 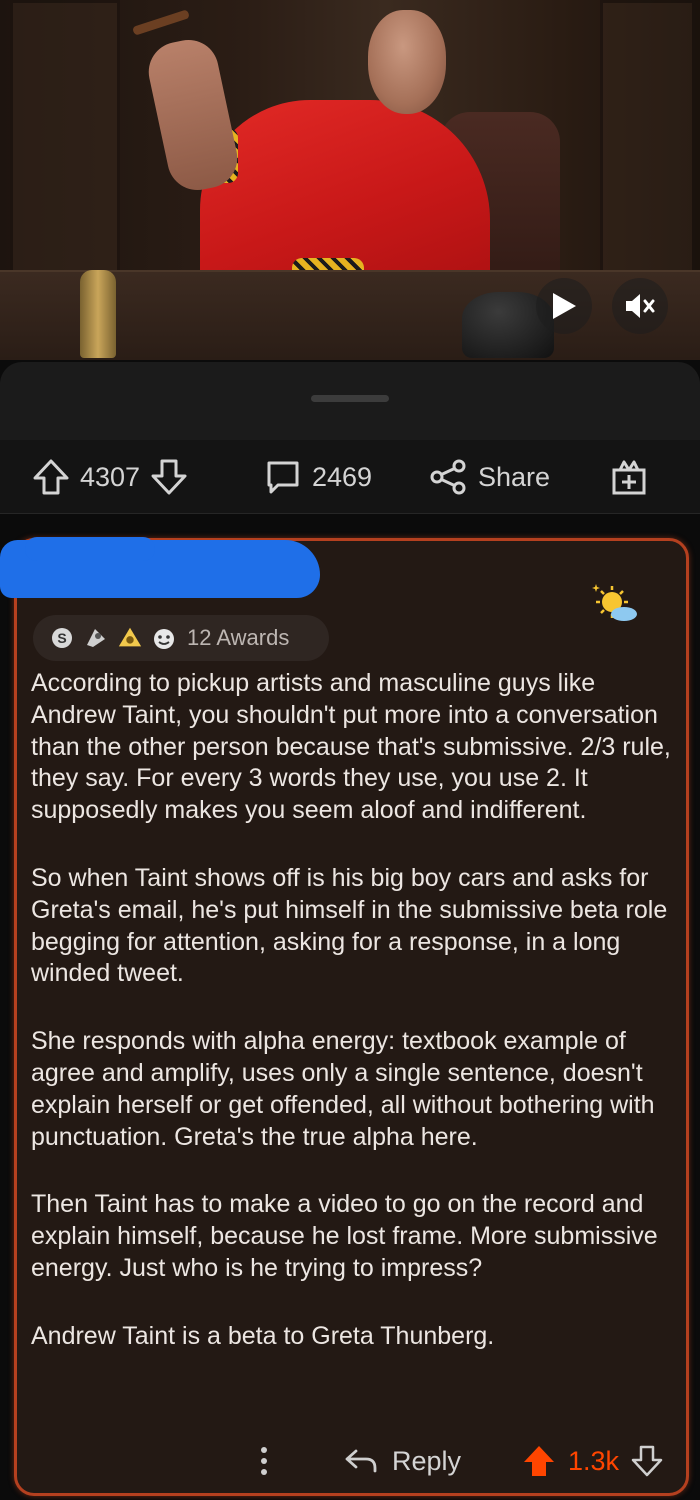 I want to click on comment-vote-group: 1.3k, so click(x=592, y=1461).